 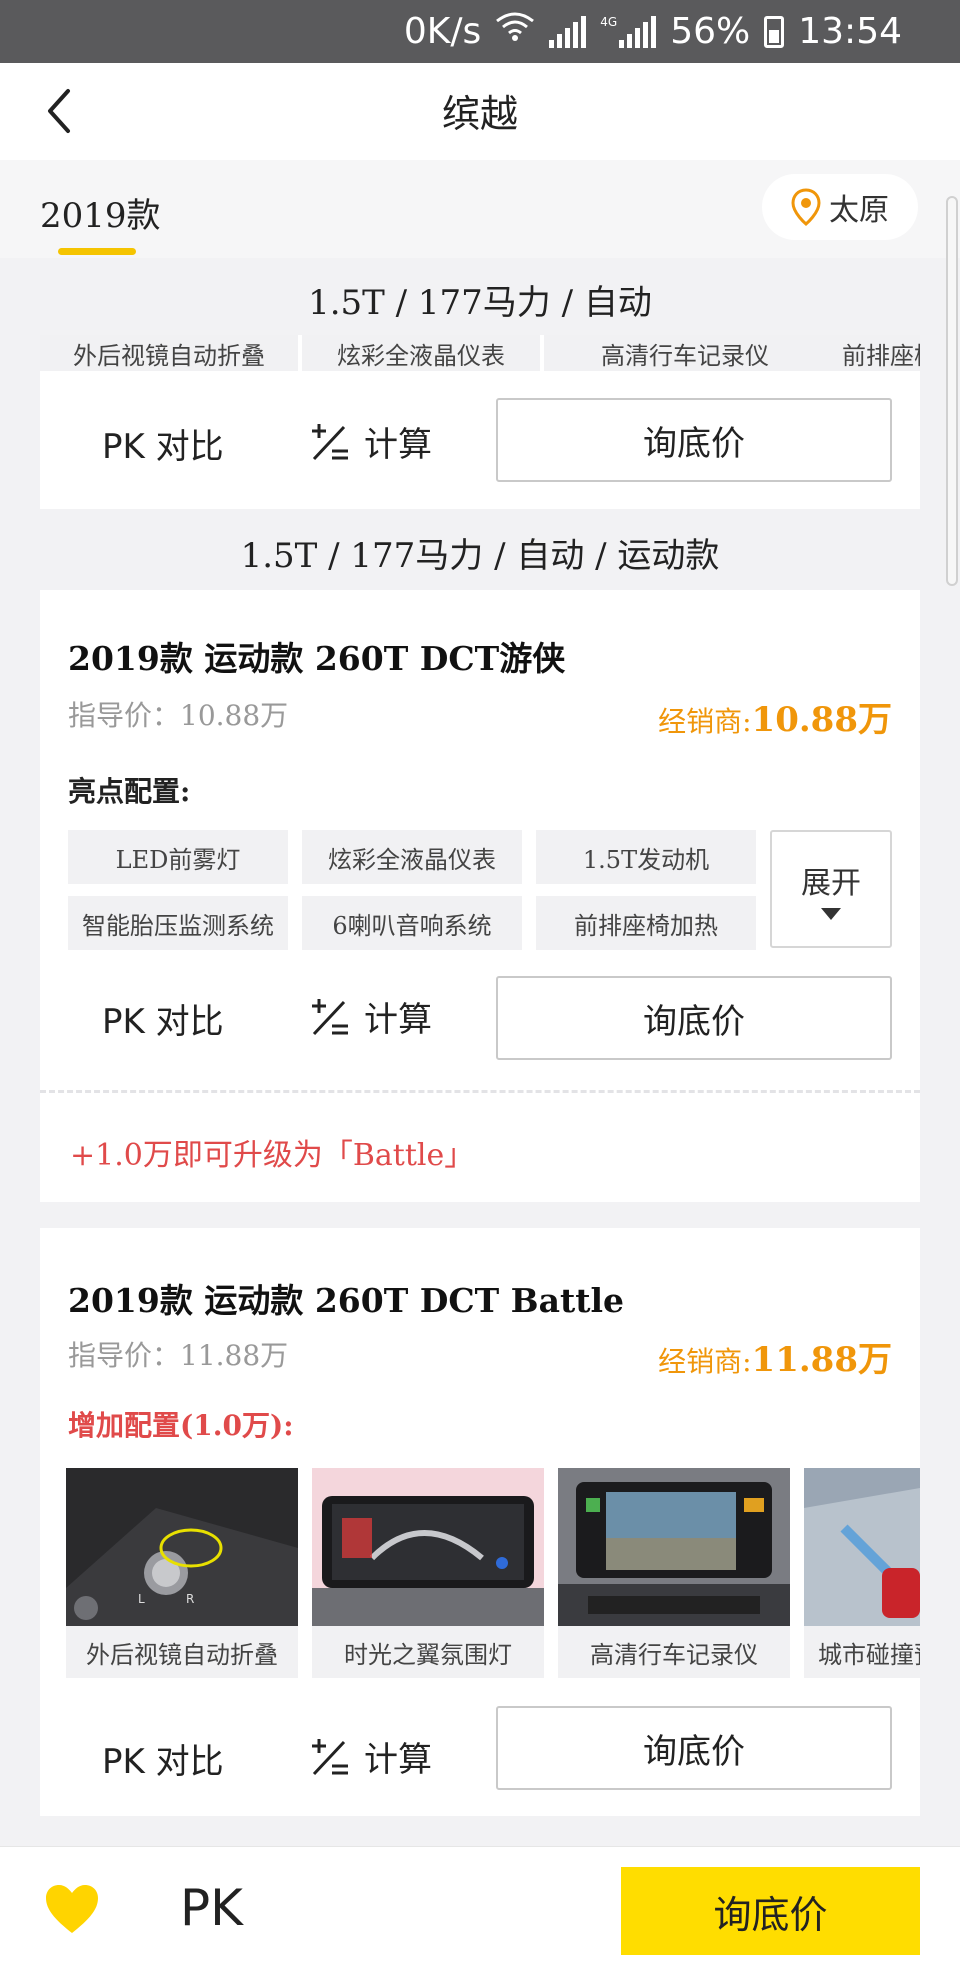 What do you see at coordinates (178, 923) in the screenshot?
I see `config-chip: 智能胎压监测系统` at bounding box center [178, 923].